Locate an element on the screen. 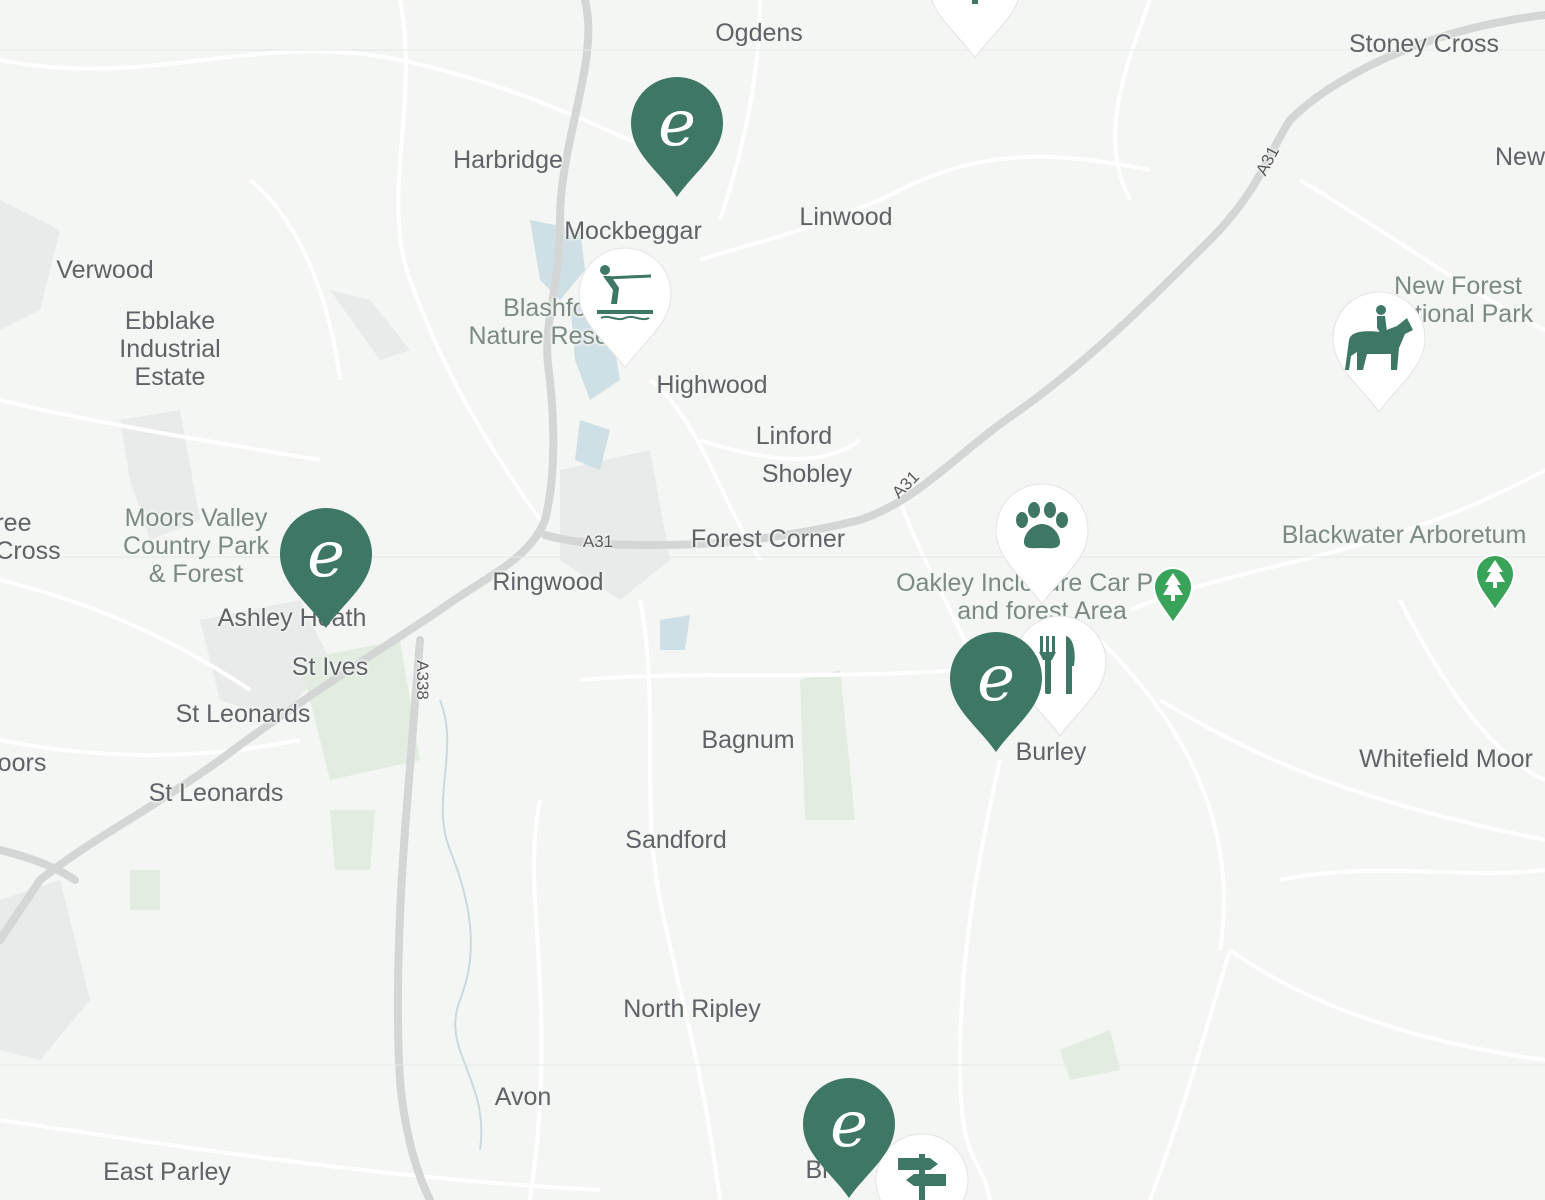 Image resolution: width=1545 pixels, height=1200 pixels. place-label-harbridge: Harbridge is located at coordinates (508, 160).